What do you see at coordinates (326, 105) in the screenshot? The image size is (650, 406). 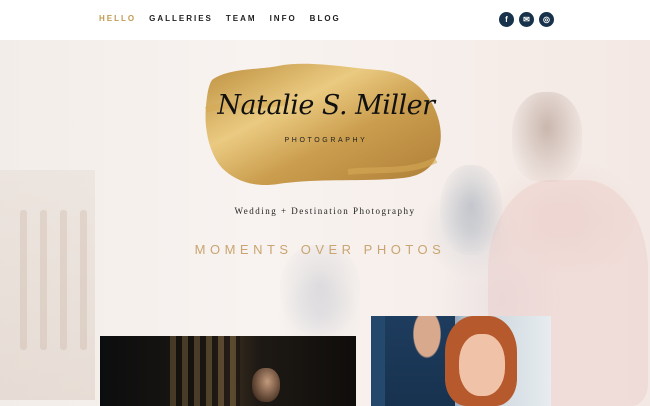 I see `logo-signature: Natalie S. Miller` at bounding box center [326, 105].